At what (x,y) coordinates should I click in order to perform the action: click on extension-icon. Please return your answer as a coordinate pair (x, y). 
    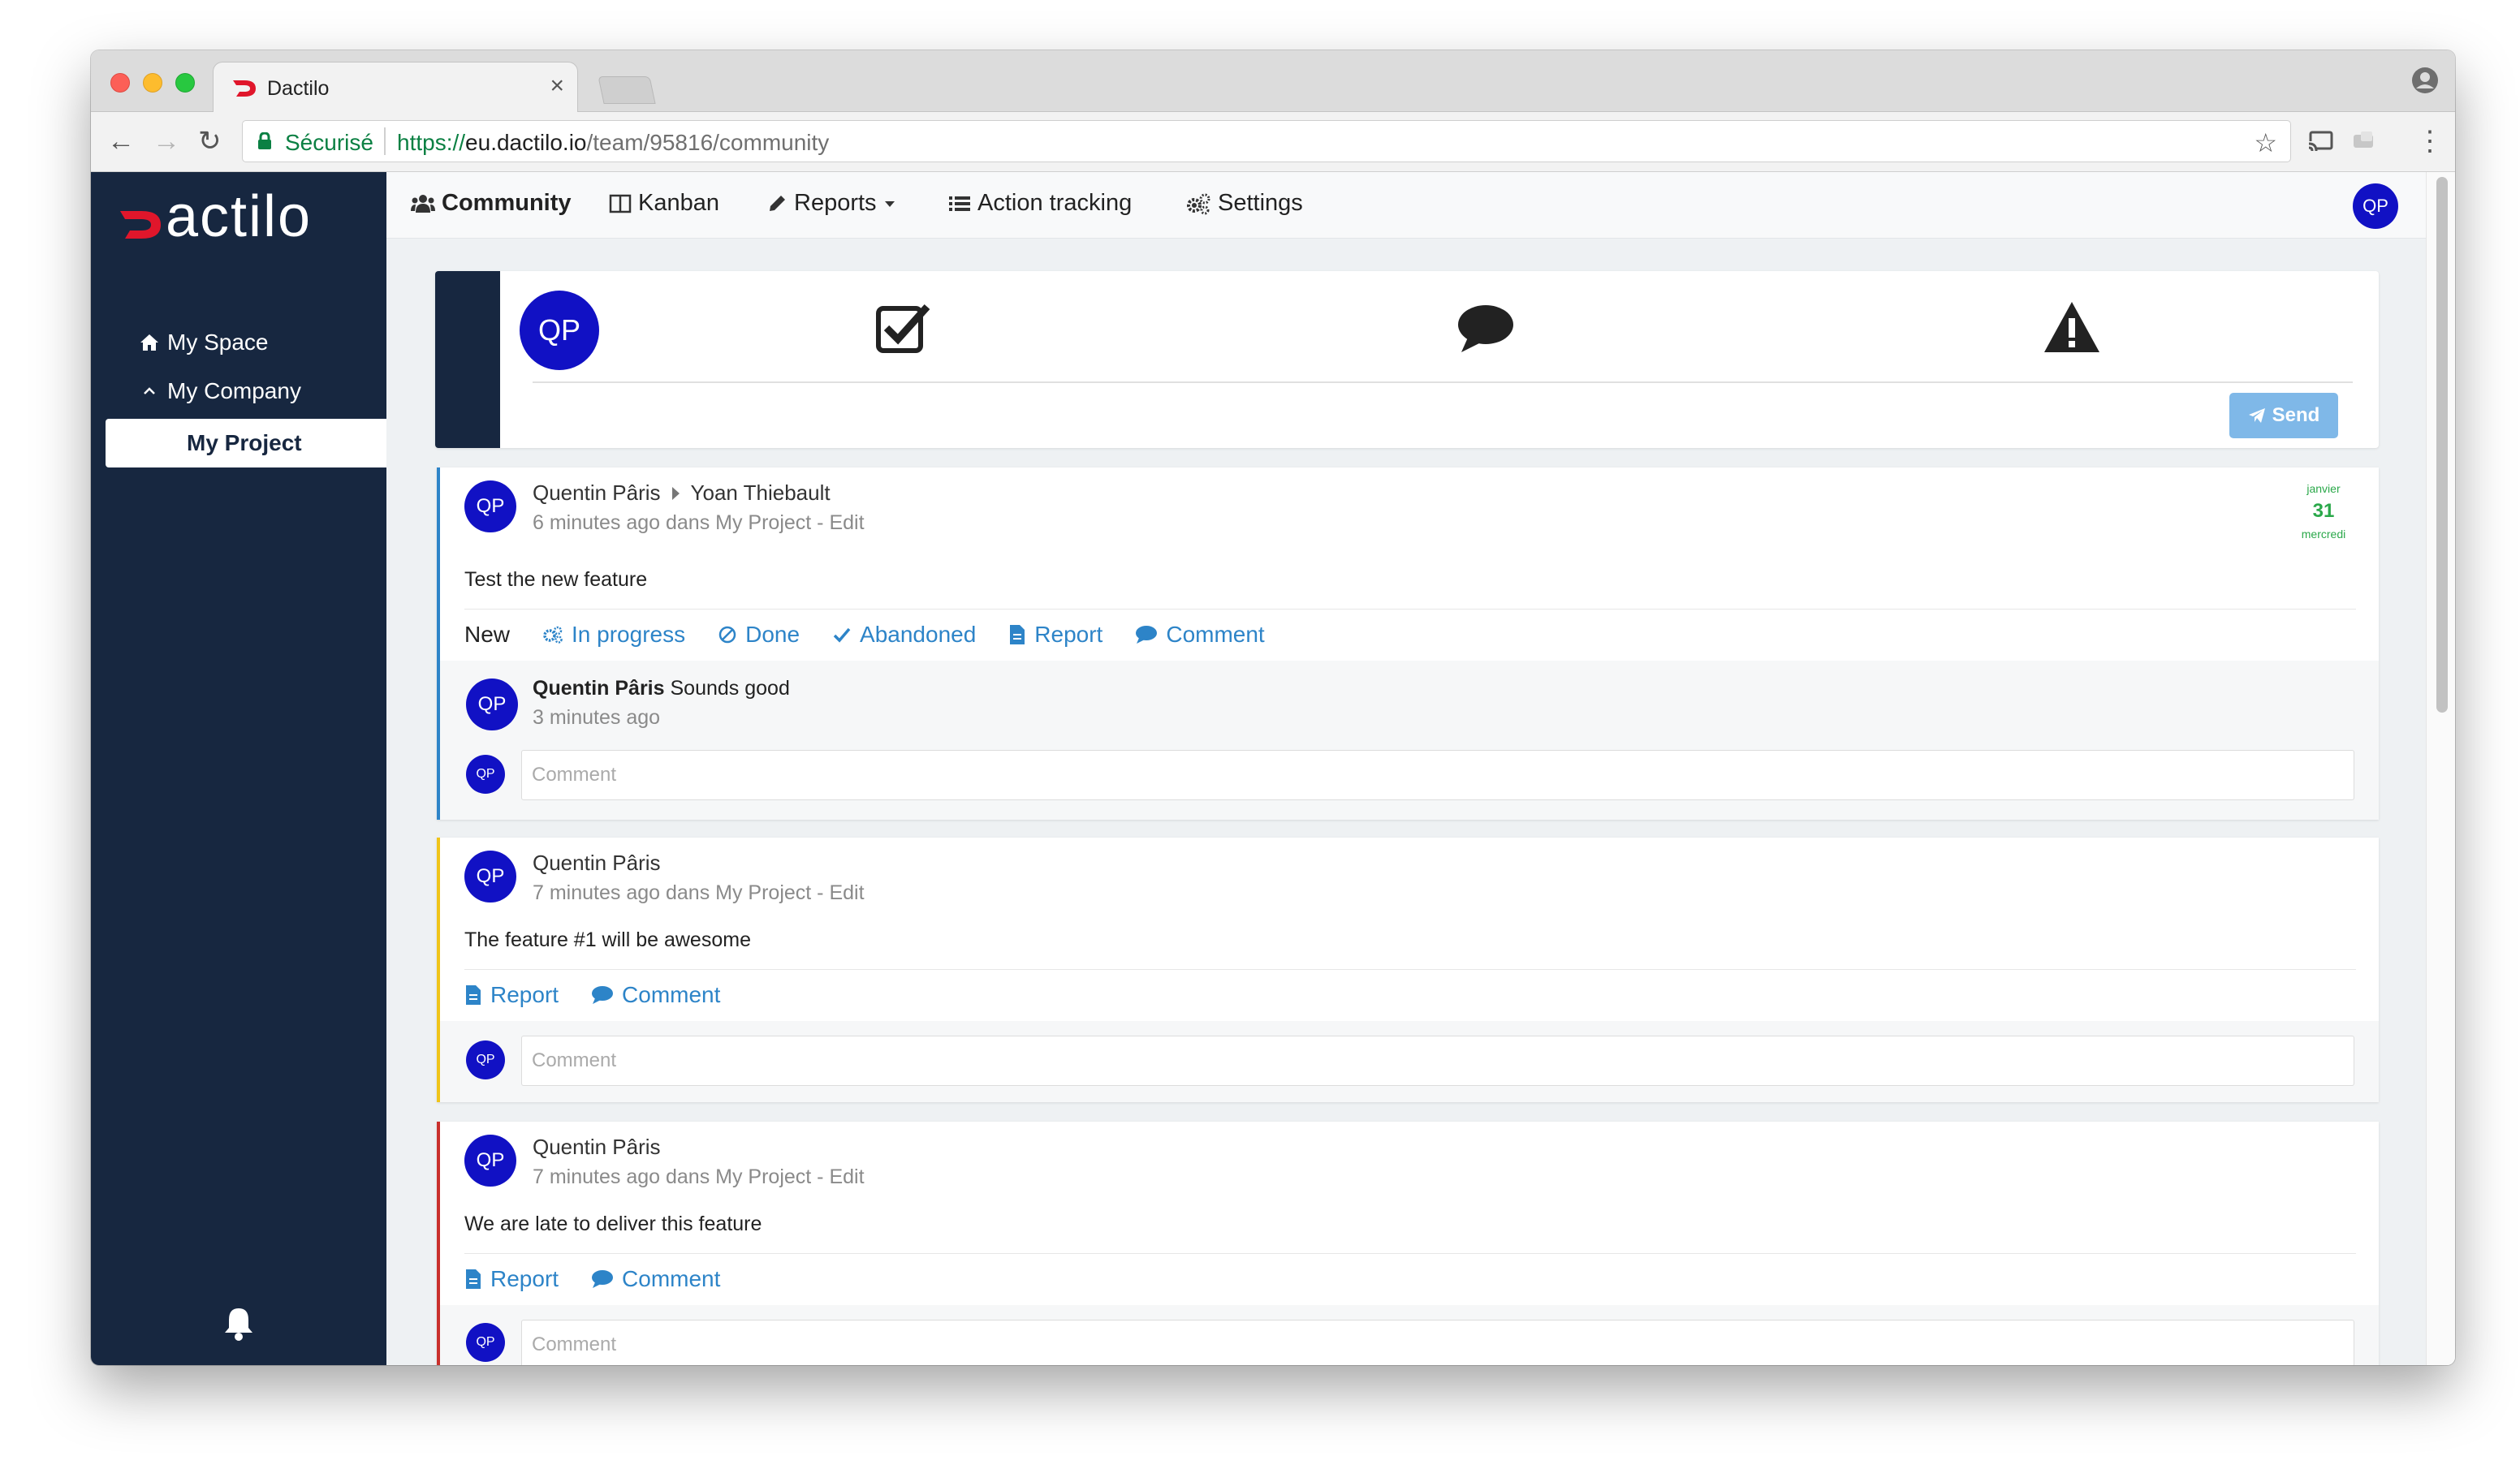
    Looking at the image, I should click on (2365, 141).